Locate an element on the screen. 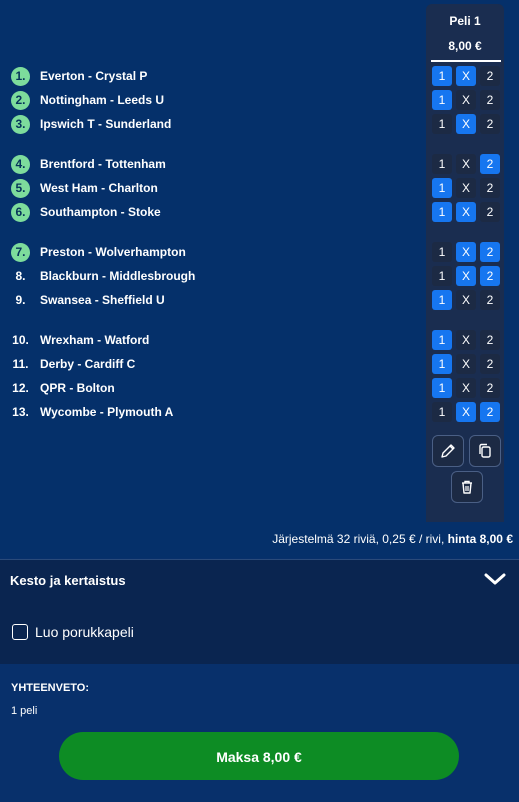 The image size is (519, 802). match-row: 4. Brentford - Tottenham is located at coordinates (210, 164).